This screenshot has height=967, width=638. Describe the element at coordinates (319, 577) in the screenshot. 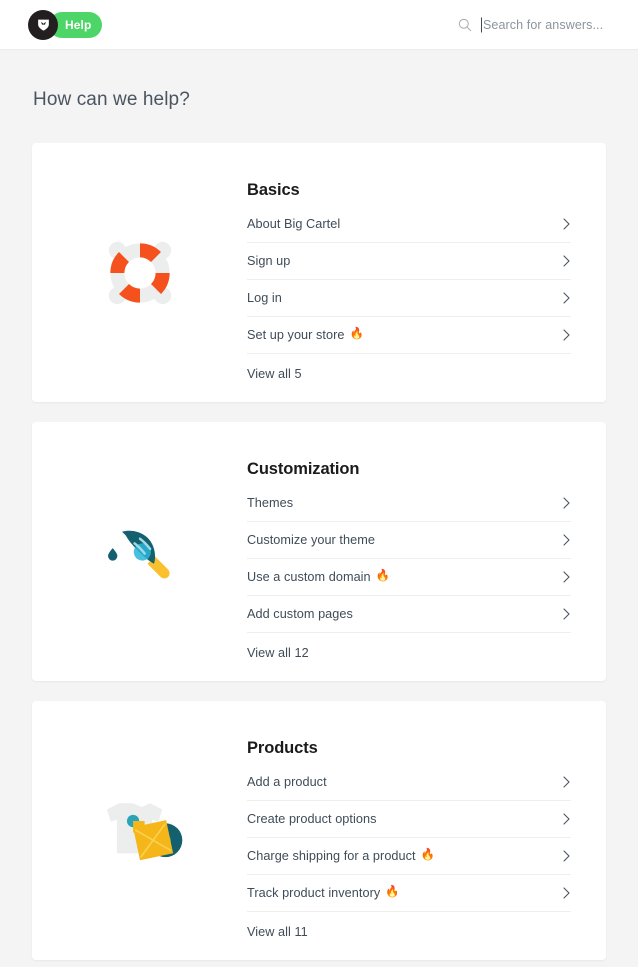

I see `article-link-label: Use a custom domain 🔥` at that location.